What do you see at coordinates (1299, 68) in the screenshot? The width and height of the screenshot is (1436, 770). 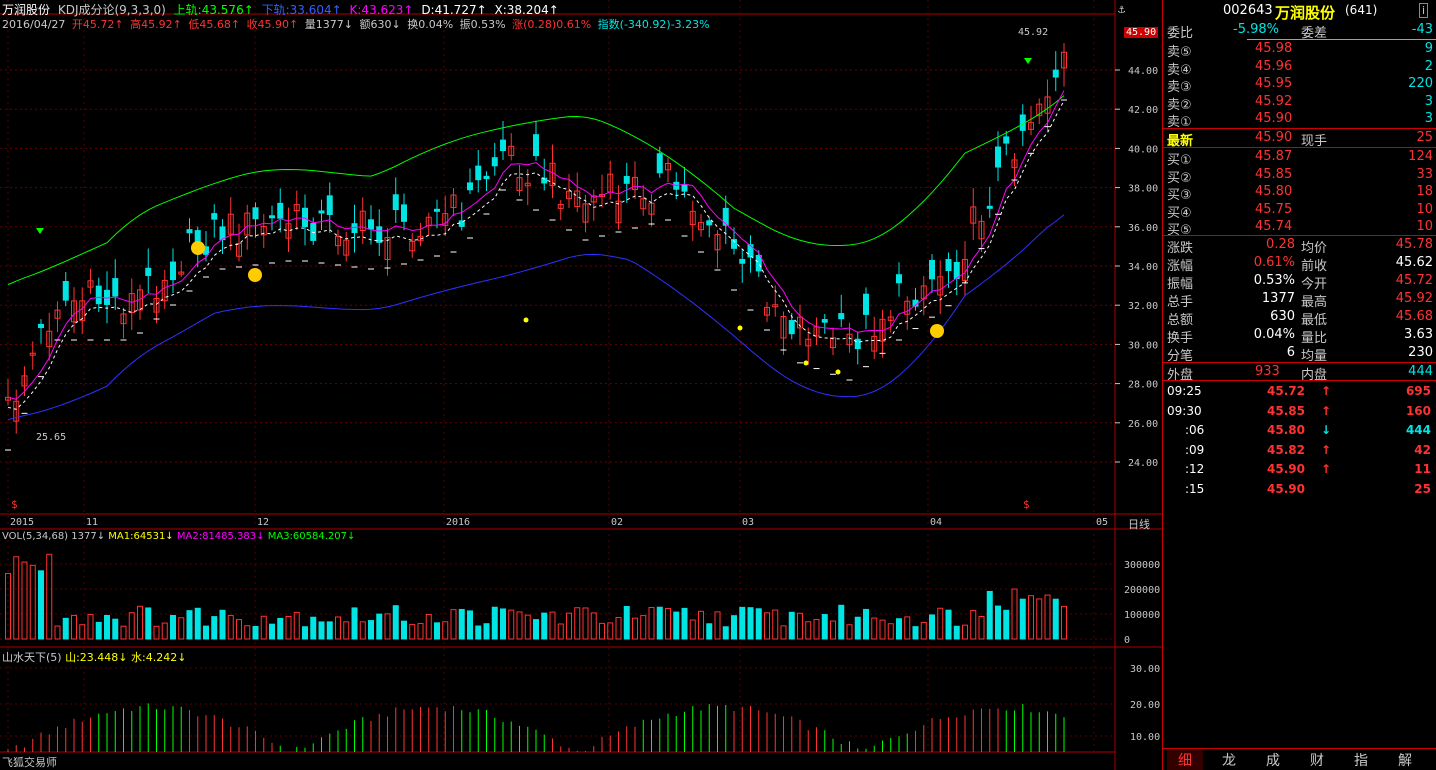 I see `ask-row: 卖④ 45.96 2` at bounding box center [1299, 68].